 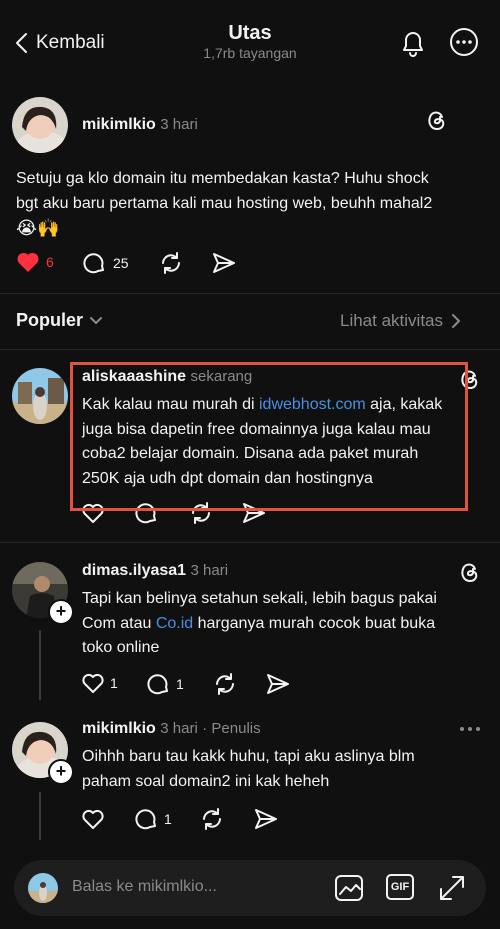 What do you see at coordinates (413, 43) in the screenshot?
I see `notification-bell-icon` at bounding box center [413, 43].